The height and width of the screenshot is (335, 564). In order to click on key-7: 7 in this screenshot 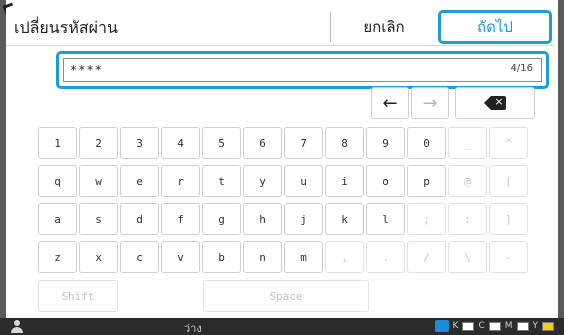, I will do `click(303, 143)`.